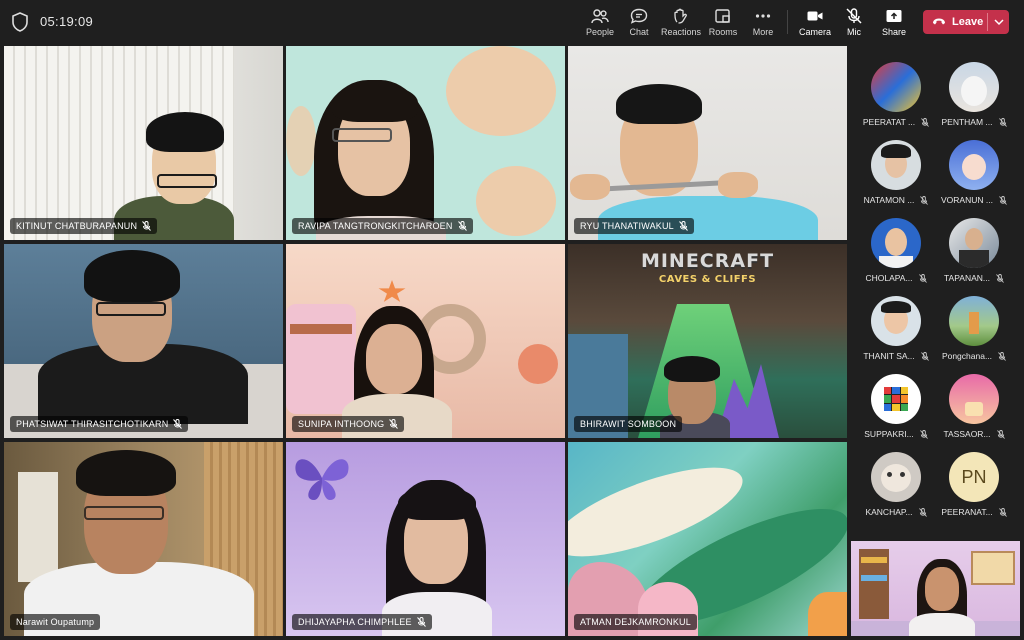 This screenshot has height=640, width=1024. I want to click on reactions-button: Reactions, so click(681, 23).